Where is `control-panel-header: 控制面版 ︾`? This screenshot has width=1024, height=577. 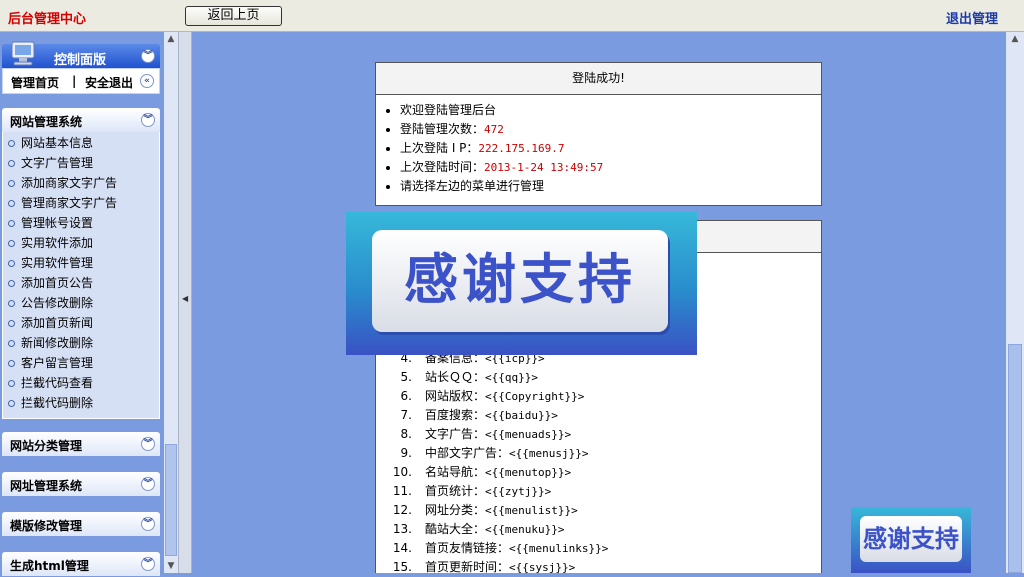
control-panel-header: 控制面版 ︾ is located at coordinates (81, 54).